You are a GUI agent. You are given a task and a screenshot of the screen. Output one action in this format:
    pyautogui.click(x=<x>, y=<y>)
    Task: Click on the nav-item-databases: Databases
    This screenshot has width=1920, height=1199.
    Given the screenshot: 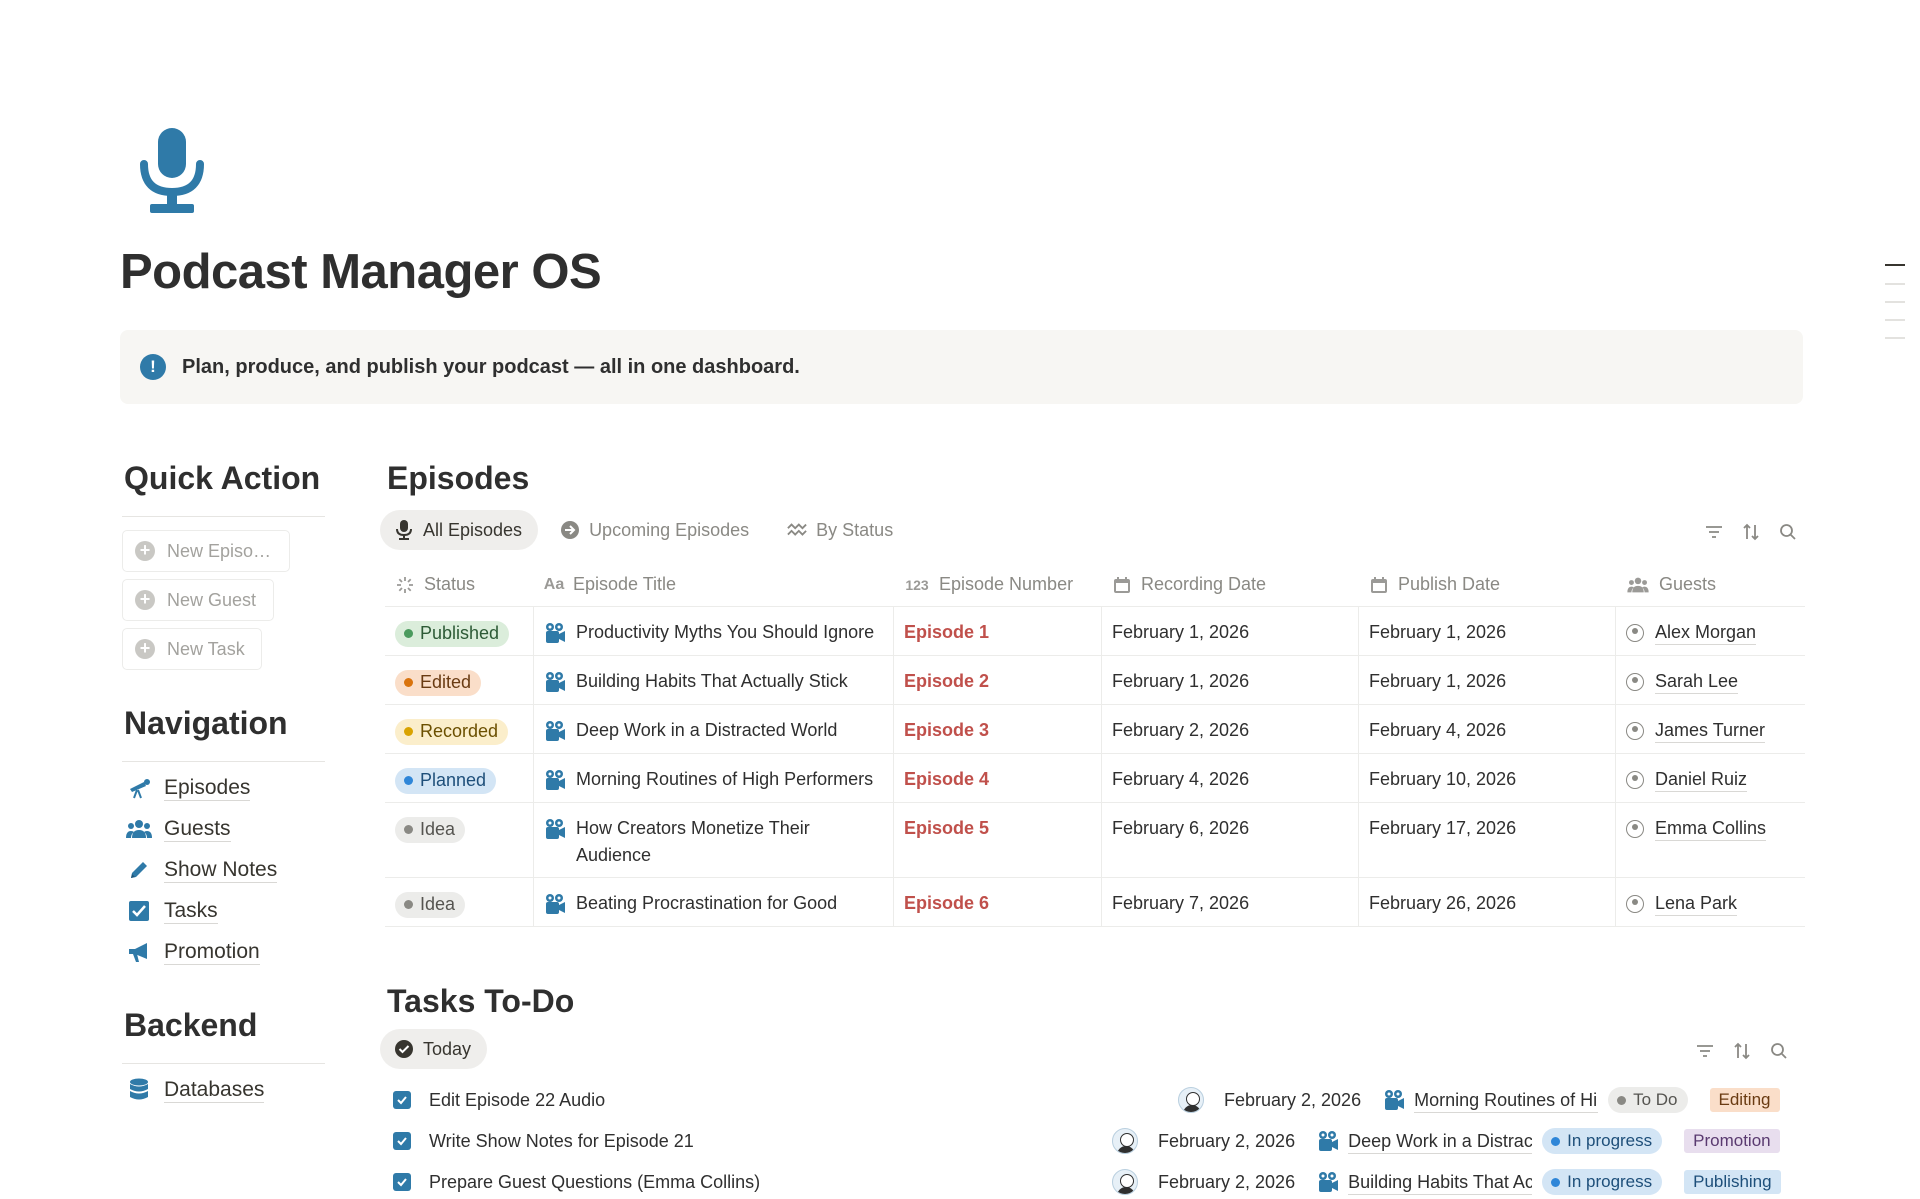 What is the action you would take?
    pyautogui.click(x=195, y=1090)
    